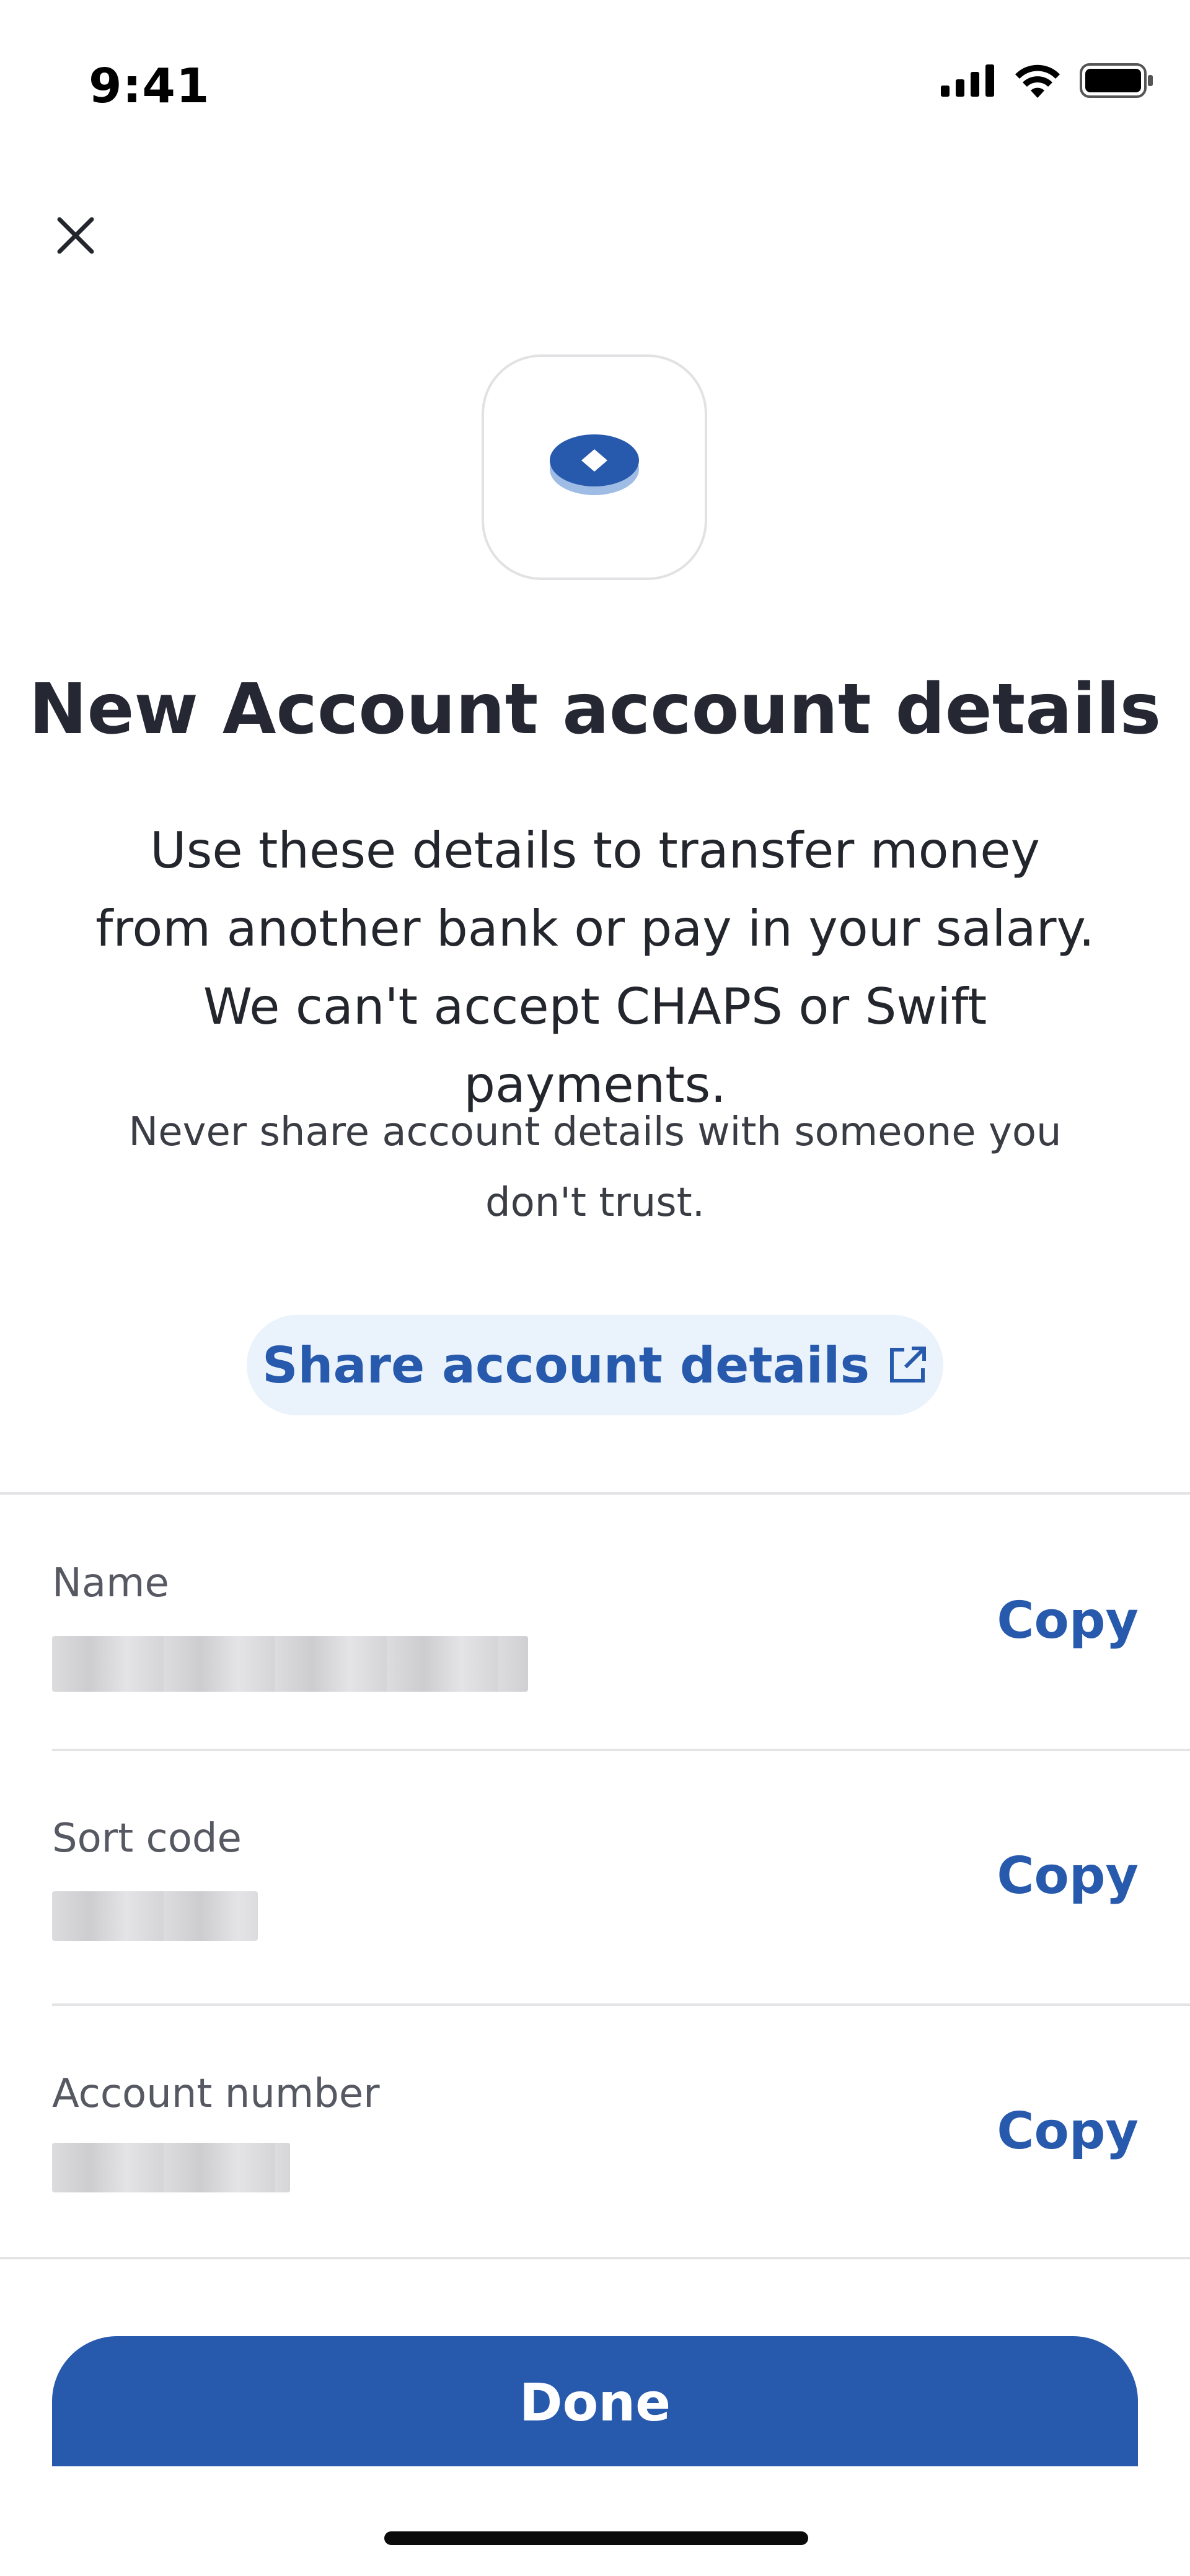  I want to click on share-account-details-button: Share account details, so click(595, 1365).